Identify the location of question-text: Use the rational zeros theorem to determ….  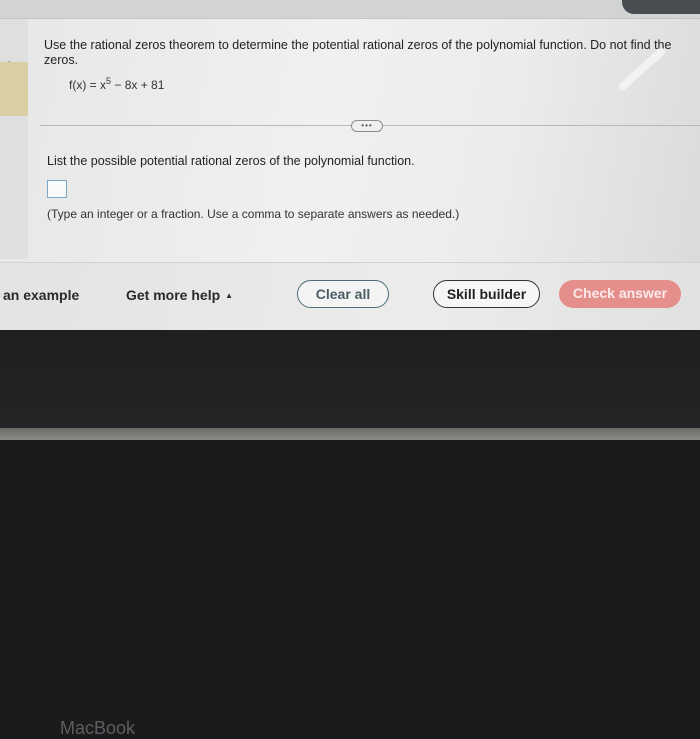
(372, 53).